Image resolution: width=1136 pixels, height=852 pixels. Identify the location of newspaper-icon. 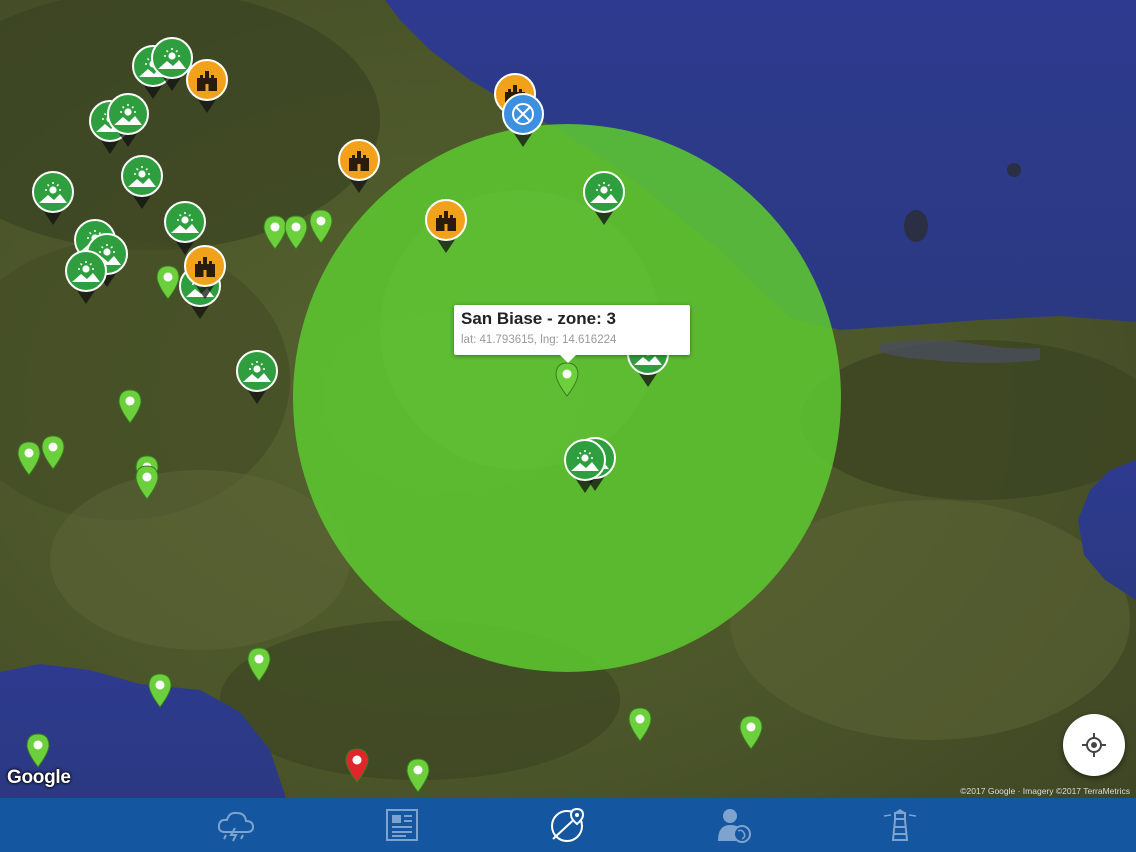
(402, 825).